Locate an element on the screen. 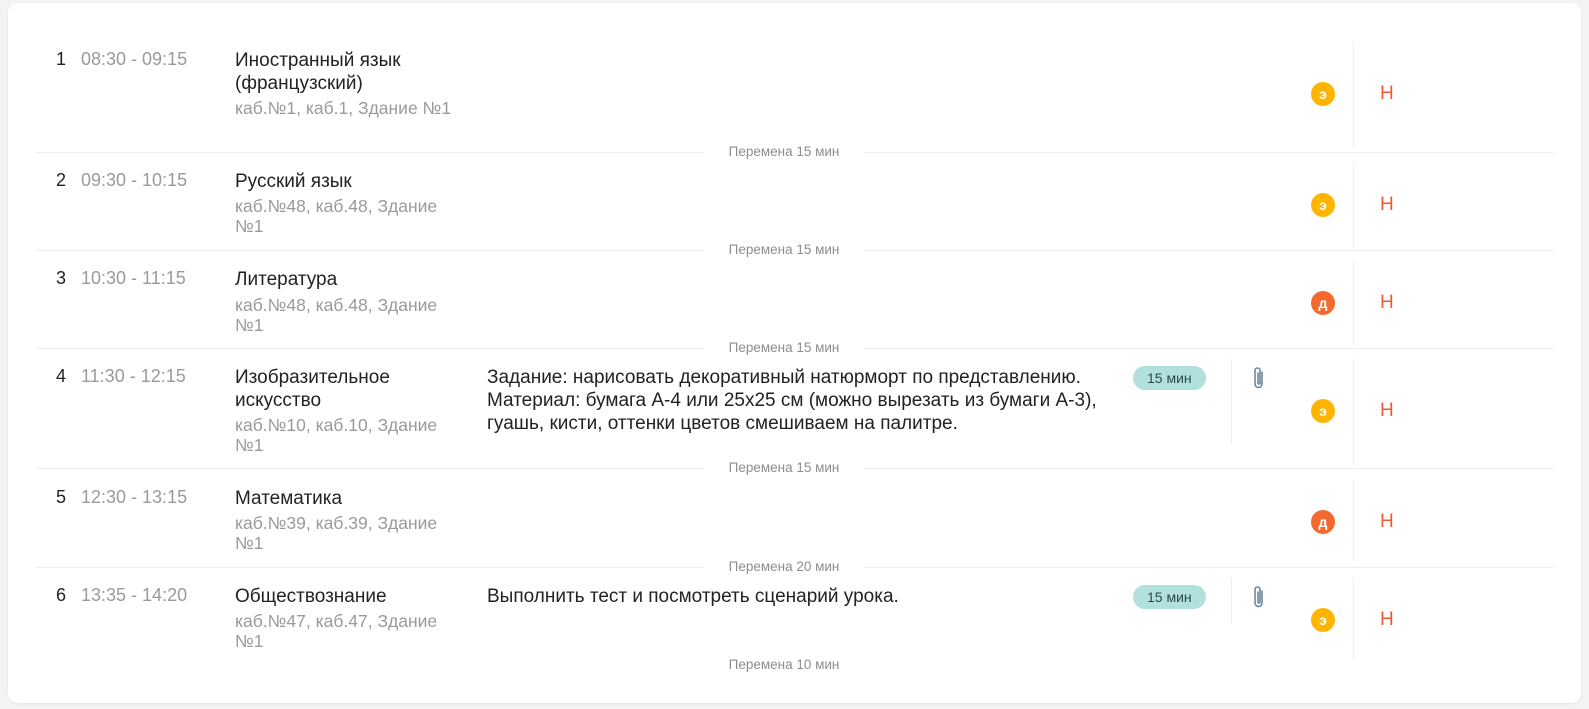  lesson-room: каб.№47, каб.47, Здание №1 is located at coordinates (336, 631).